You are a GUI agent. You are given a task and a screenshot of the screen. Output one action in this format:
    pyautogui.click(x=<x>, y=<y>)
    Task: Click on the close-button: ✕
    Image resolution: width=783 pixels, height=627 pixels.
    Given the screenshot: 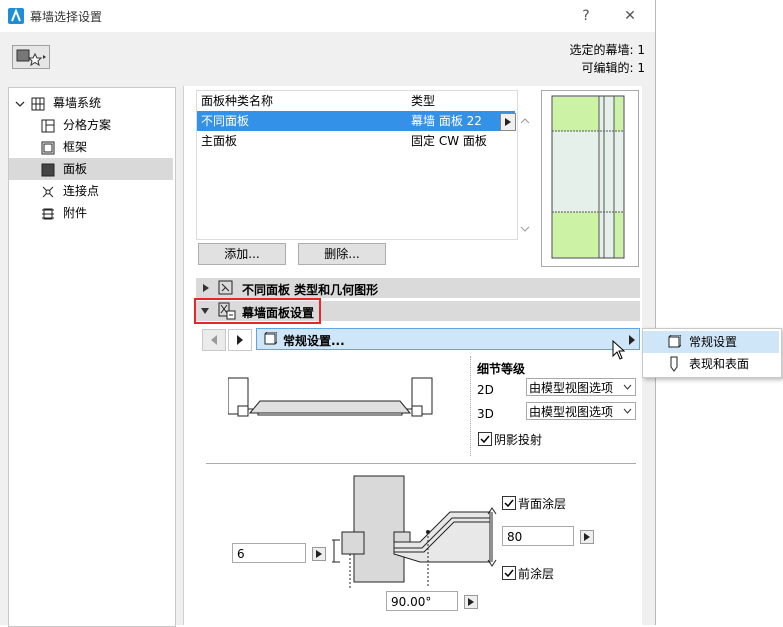 What is the action you would take?
    pyautogui.click(x=630, y=16)
    